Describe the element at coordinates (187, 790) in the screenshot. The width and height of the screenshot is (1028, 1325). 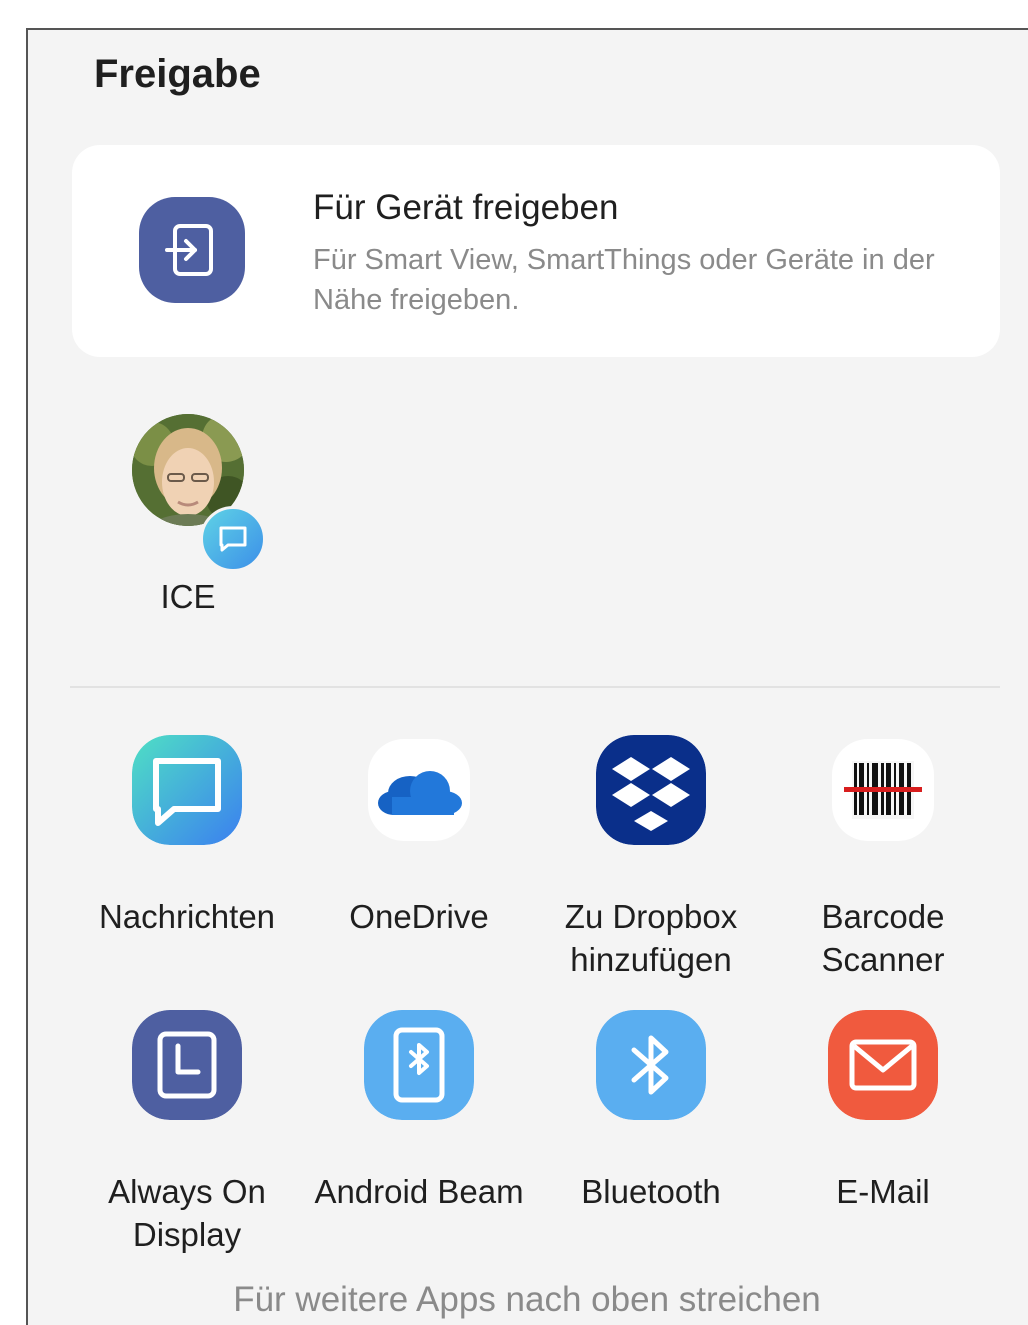
I see `messages-icon` at that location.